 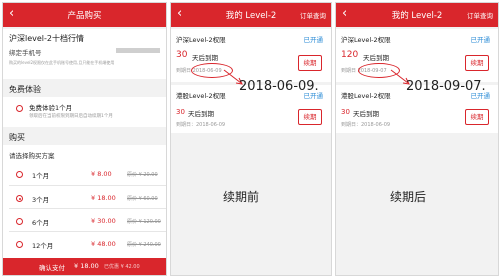 I want to click on free-trial-row: 免费体验1个月 领取后在当前权限到期日后自动续期1个月, so click(x=84, y=112).